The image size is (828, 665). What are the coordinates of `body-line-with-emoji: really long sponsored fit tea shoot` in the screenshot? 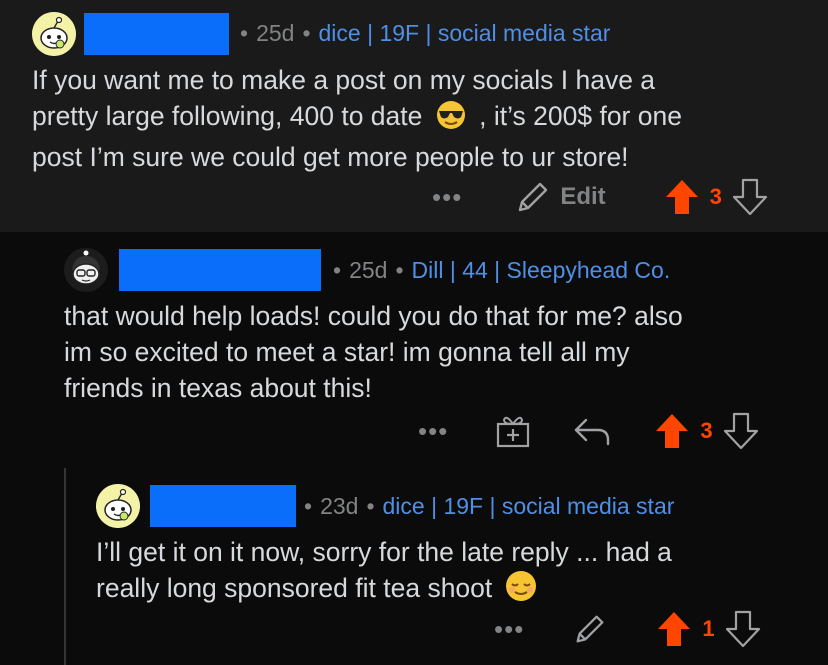 It's located at (456, 590).